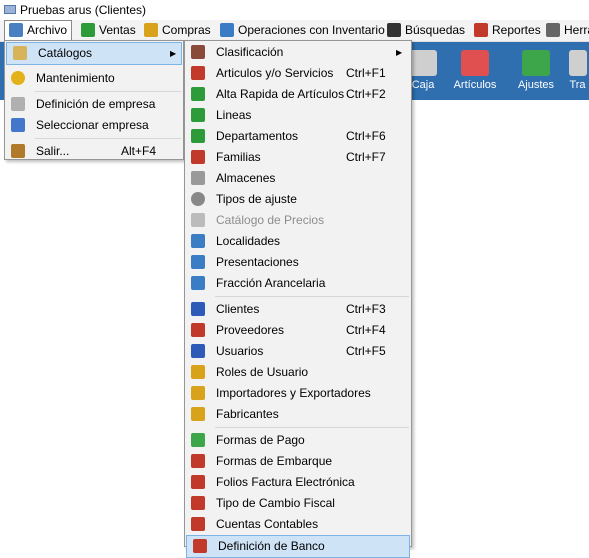  Describe the element at coordinates (198, 94) in the screenshot. I see `quick-add-icon` at that location.